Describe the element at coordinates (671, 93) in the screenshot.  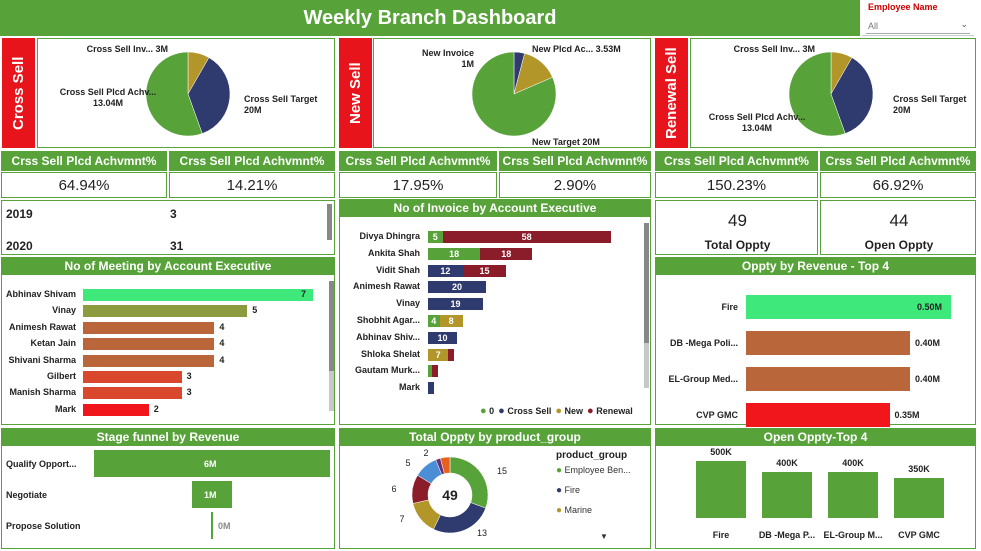
I see `renewal-sell-side-label: Renewal Sell` at that location.